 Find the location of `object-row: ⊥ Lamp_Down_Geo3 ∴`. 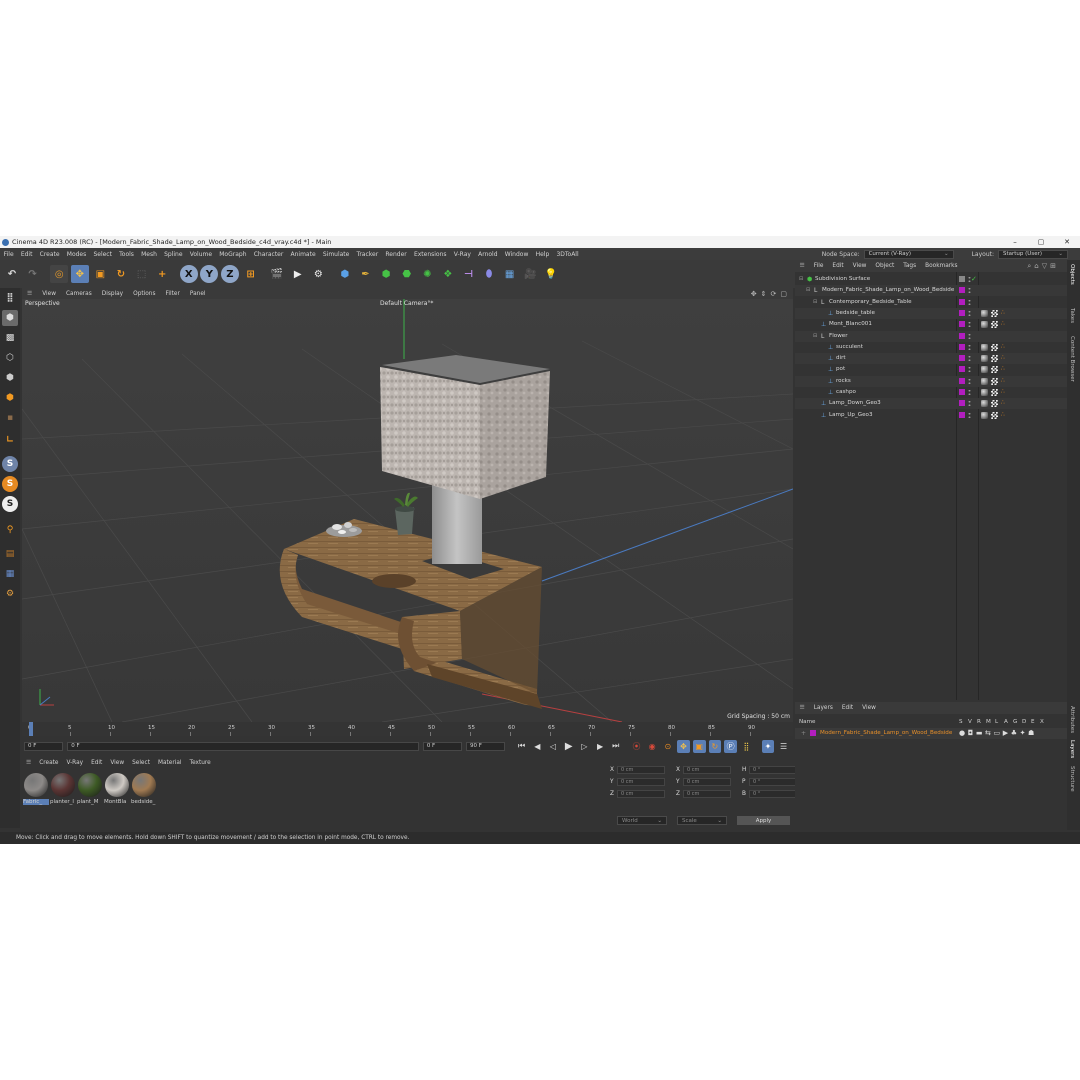

object-row: ⊥ Lamp_Down_Geo3 ∴ is located at coordinates (931, 404).